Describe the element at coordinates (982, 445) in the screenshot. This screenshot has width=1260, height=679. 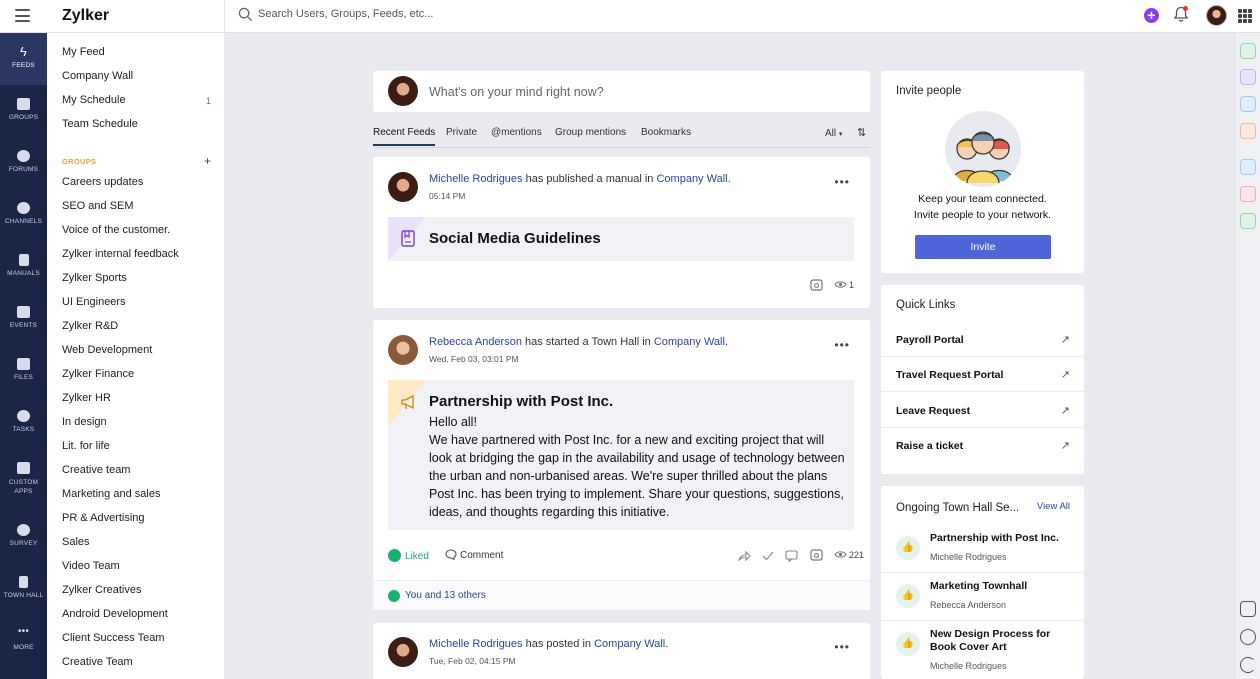
I see `quick-link: Raise a ticket ↗` at that location.